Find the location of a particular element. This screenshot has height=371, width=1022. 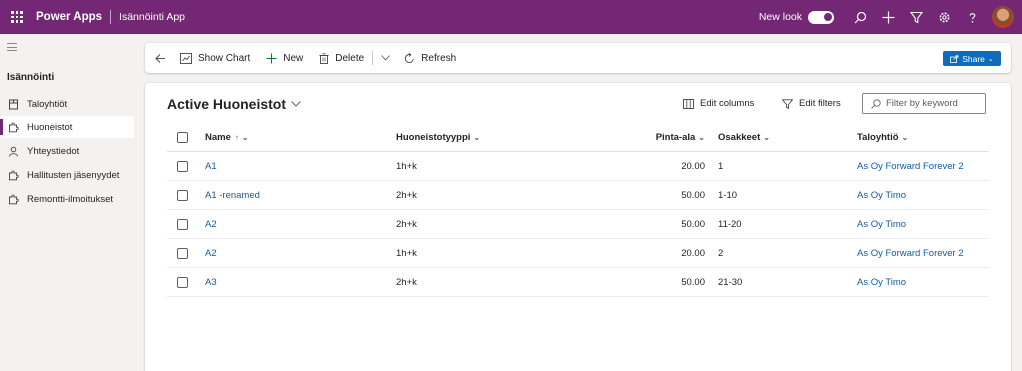

name-link: A3 is located at coordinates (211, 282).